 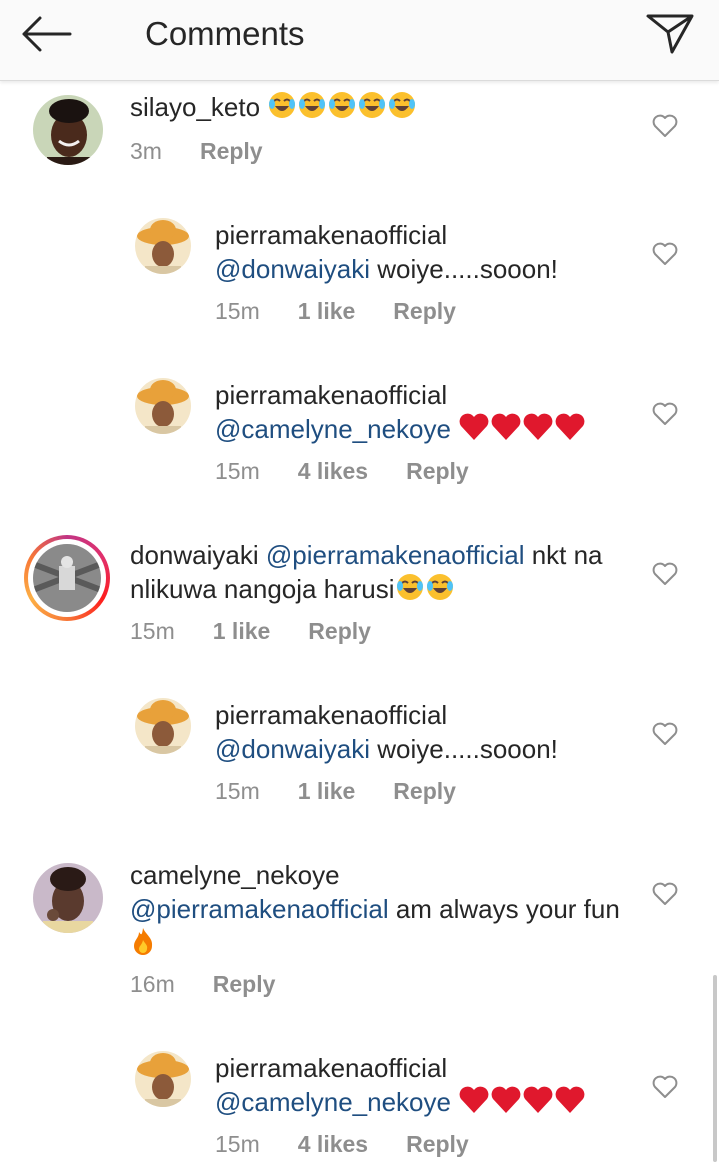 I want to click on fire-emoji, so click(x=143, y=941).